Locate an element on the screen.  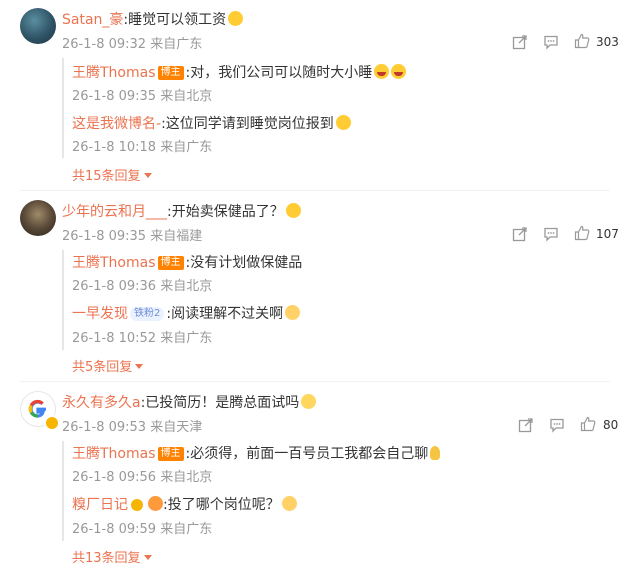
reply-meta: 26-1-8 09:35 来自北京 is located at coordinates (142, 94).